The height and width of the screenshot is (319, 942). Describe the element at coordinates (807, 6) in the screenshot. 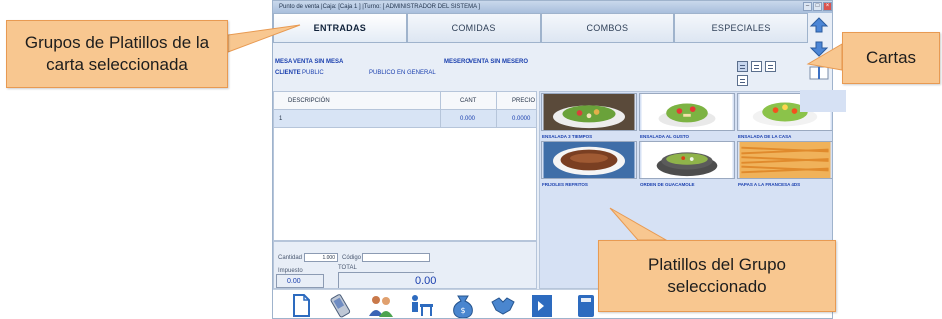

I see `minimize-button: –` at that location.